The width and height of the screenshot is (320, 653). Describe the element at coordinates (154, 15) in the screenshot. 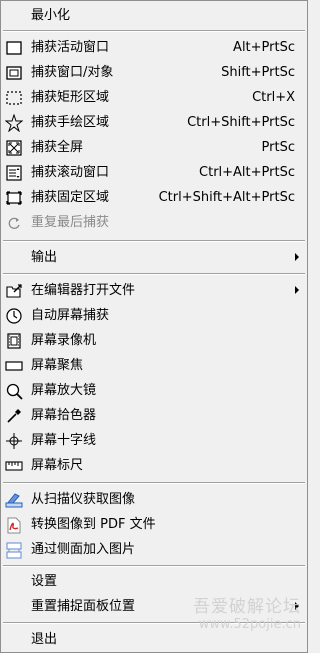

I see `menu-item-minimize: 最小化` at that location.